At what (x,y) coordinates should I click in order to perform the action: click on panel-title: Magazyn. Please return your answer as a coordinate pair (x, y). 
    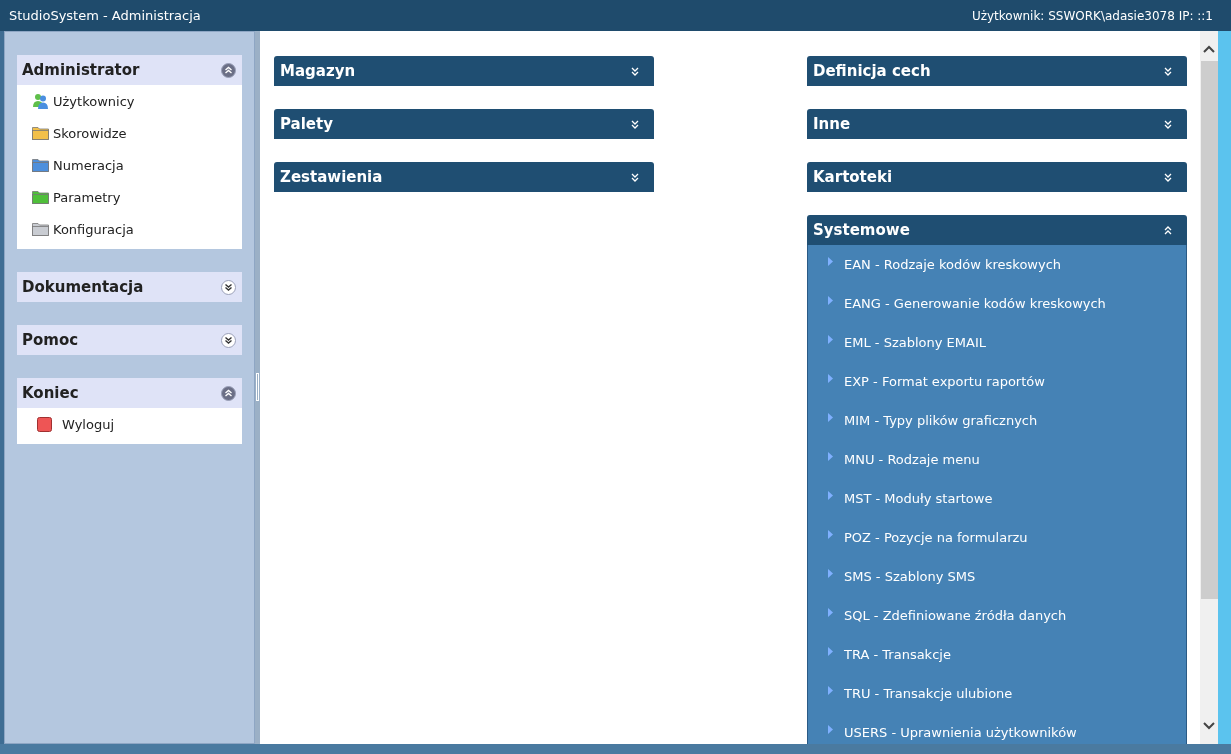
    Looking at the image, I should click on (318, 71).